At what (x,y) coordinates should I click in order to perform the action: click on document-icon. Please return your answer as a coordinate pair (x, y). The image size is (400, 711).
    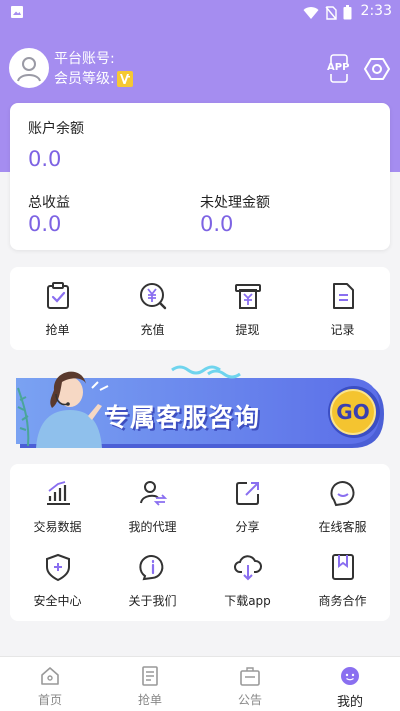
    Looking at the image, I should click on (343, 296).